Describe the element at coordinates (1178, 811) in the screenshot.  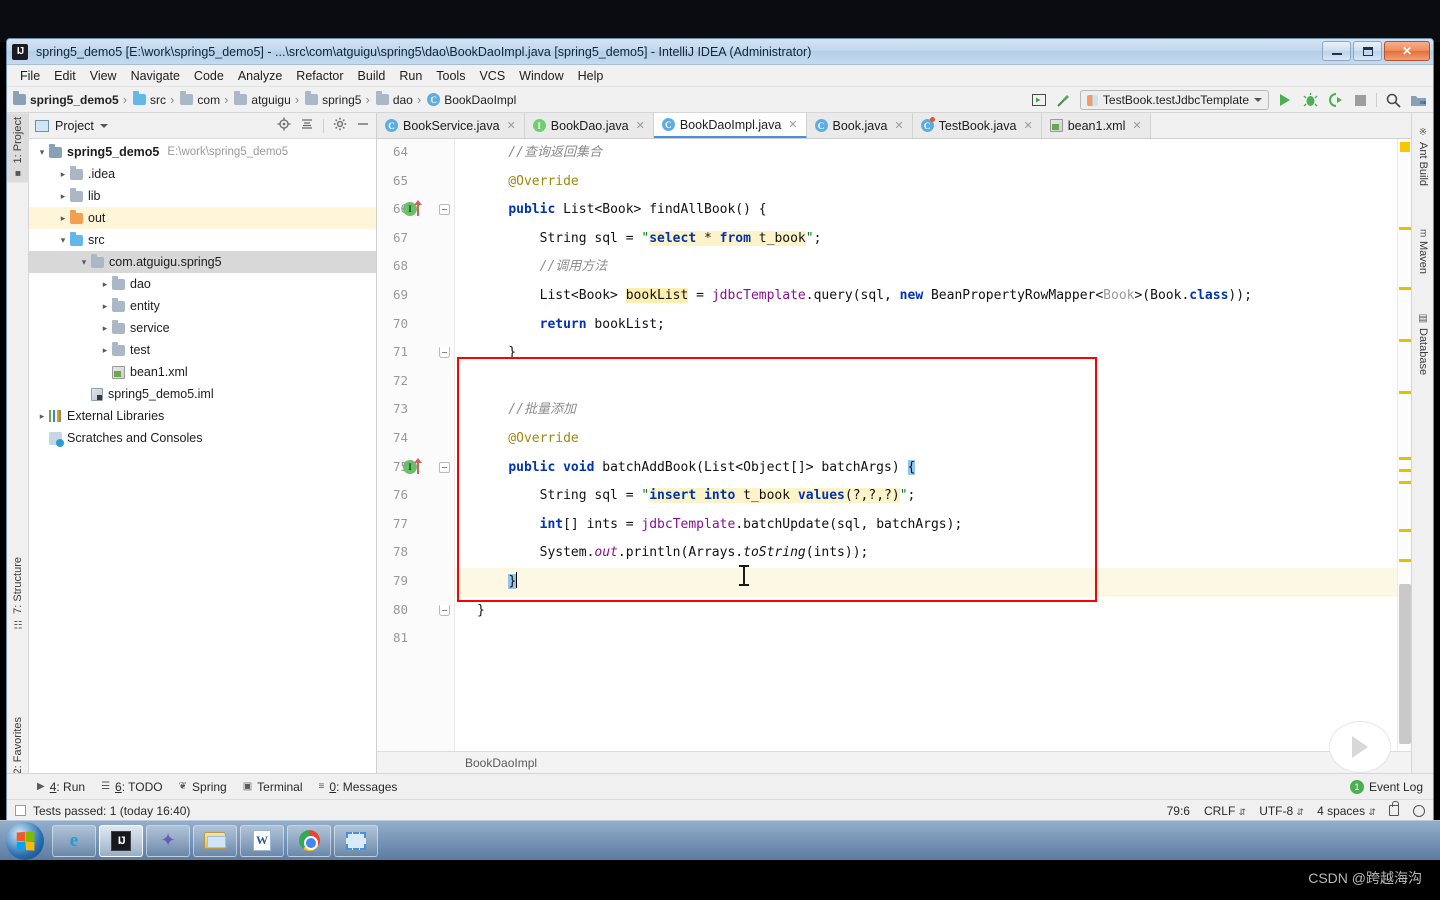
I see `caret-position: 79:6` at that location.